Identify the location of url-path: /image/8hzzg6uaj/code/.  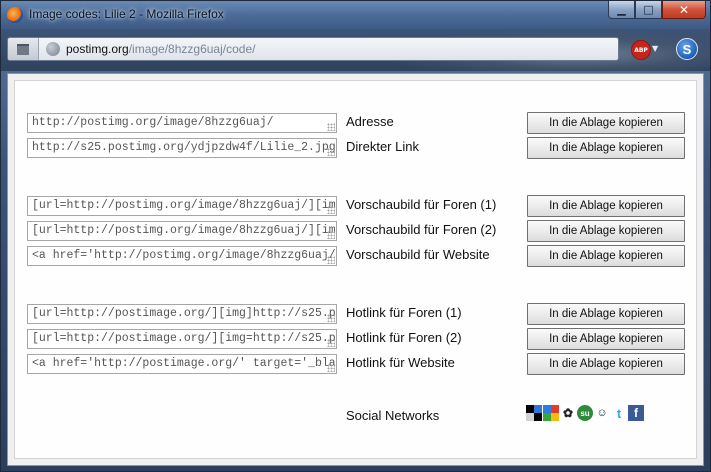
(192, 49).